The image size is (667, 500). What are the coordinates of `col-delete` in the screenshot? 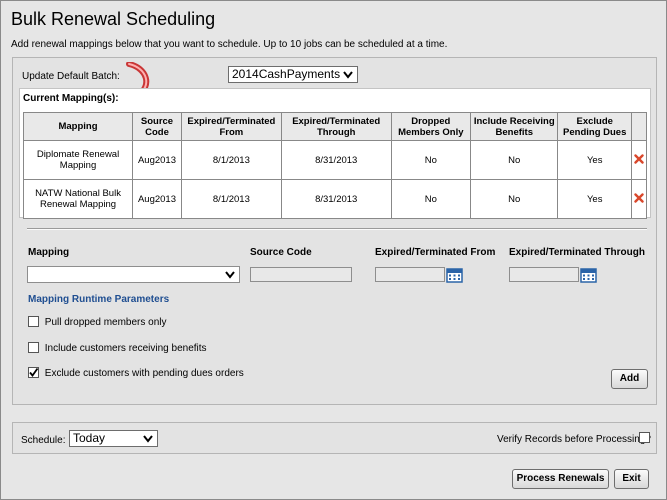 It's located at (639, 126).